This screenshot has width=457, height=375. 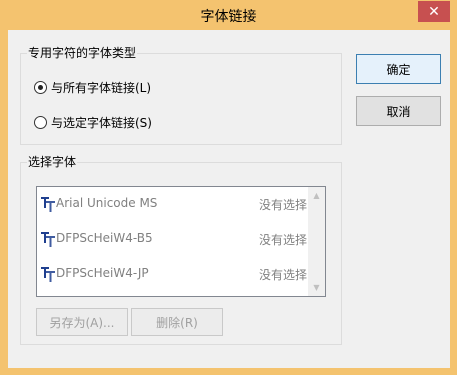 What do you see at coordinates (107, 203) in the screenshot?
I see `font-name: Arial Unicode MS` at bounding box center [107, 203].